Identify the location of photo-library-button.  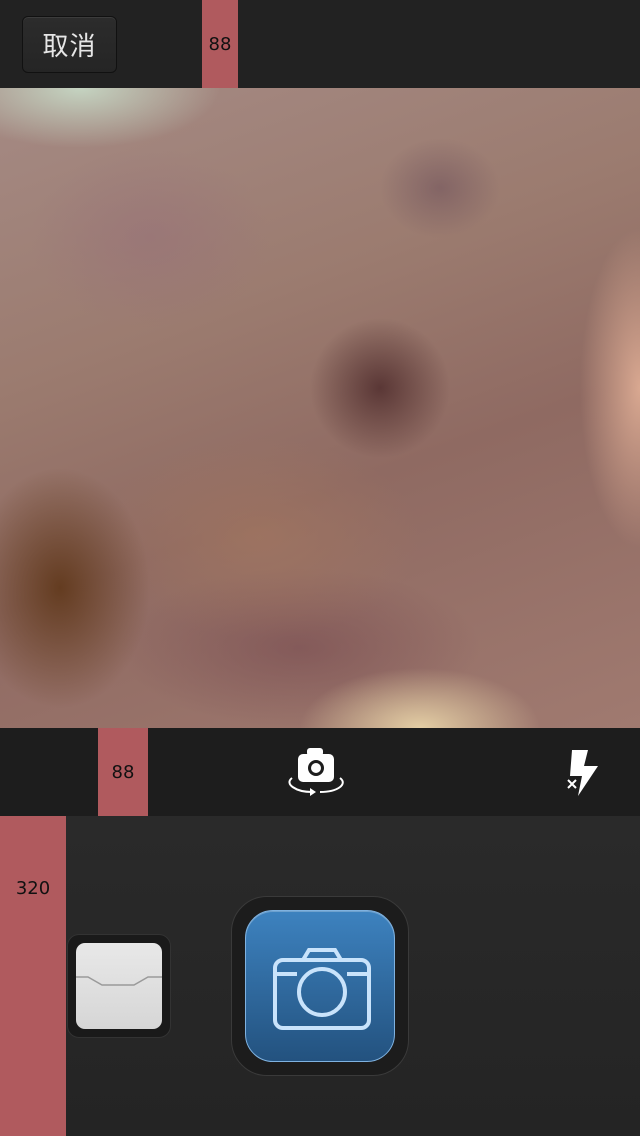
(119, 986).